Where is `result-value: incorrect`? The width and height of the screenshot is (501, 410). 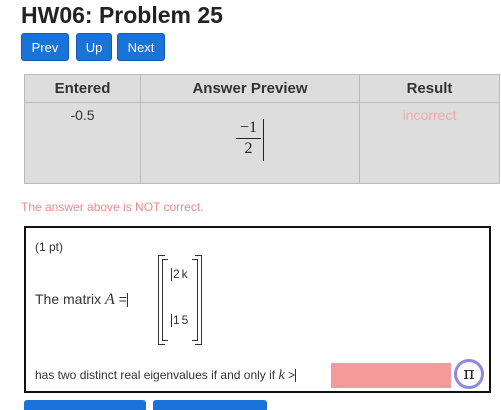 result-value: incorrect is located at coordinates (429, 143).